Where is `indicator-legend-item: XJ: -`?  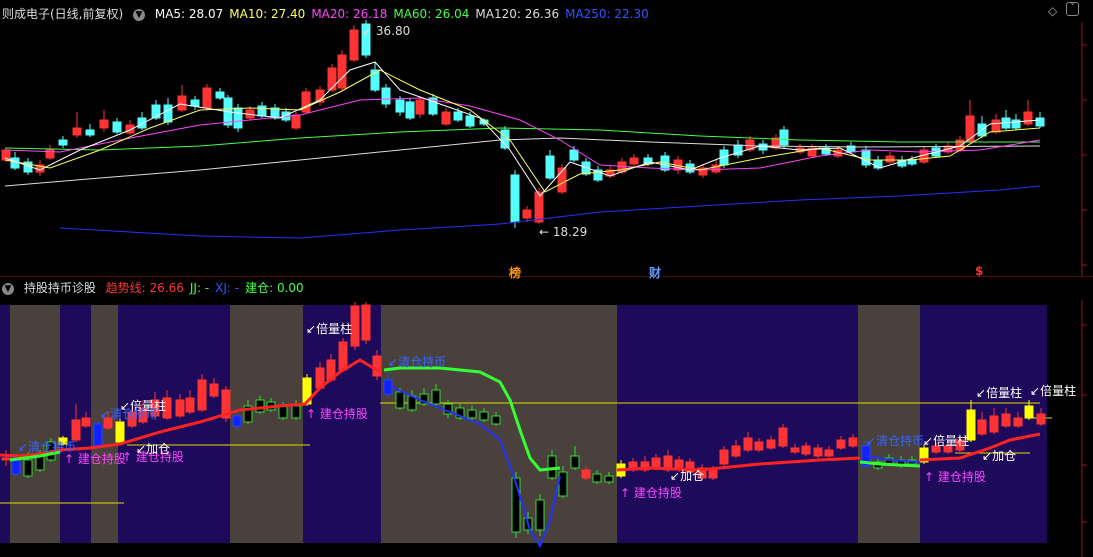
indicator-legend-item: XJ: - is located at coordinates (227, 288).